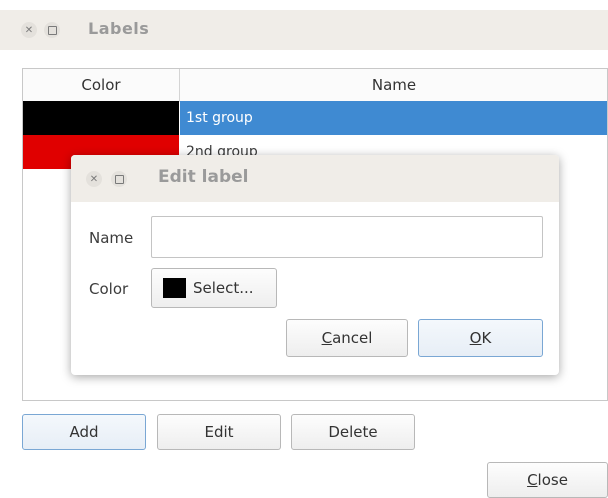 This screenshot has width=608, height=498. What do you see at coordinates (315, 178) in the screenshot?
I see `dialog-titlebar: ✕ Edit label` at bounding box center [315, 178].